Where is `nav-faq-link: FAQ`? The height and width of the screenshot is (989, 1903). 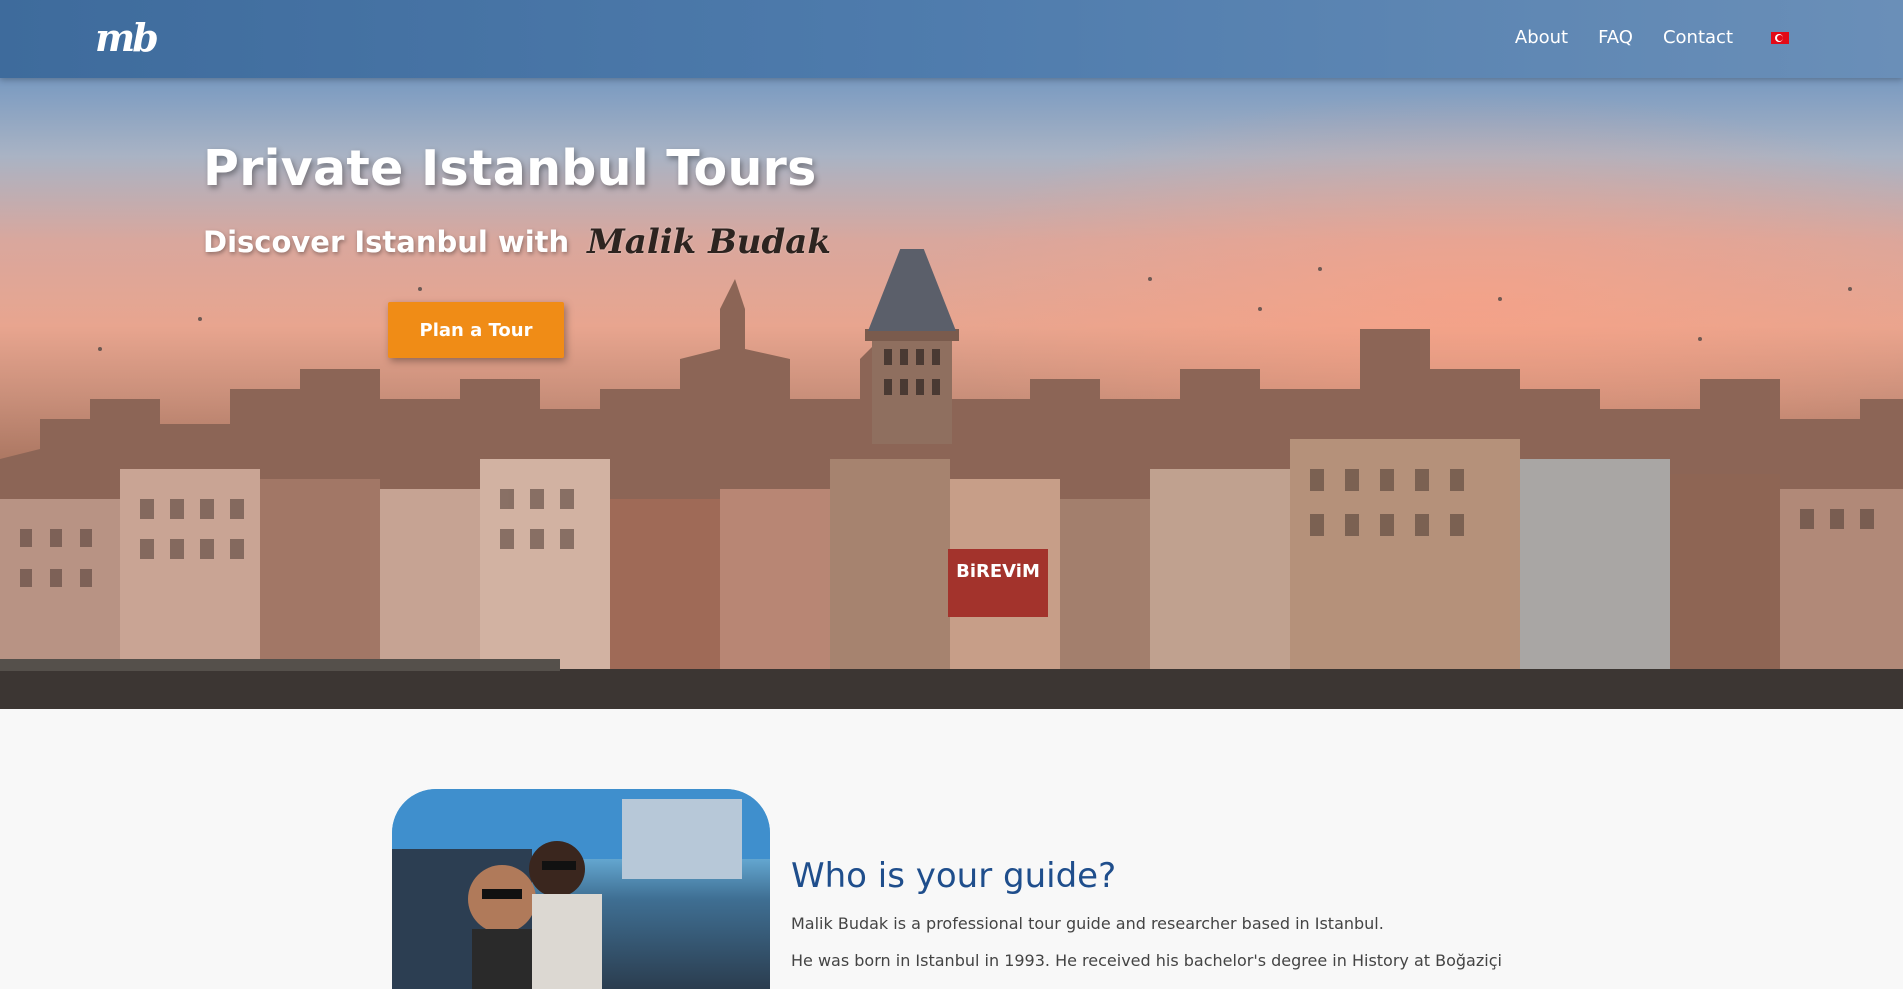 nav-faq-link: FAQ is located at coordinates (1615, 38).